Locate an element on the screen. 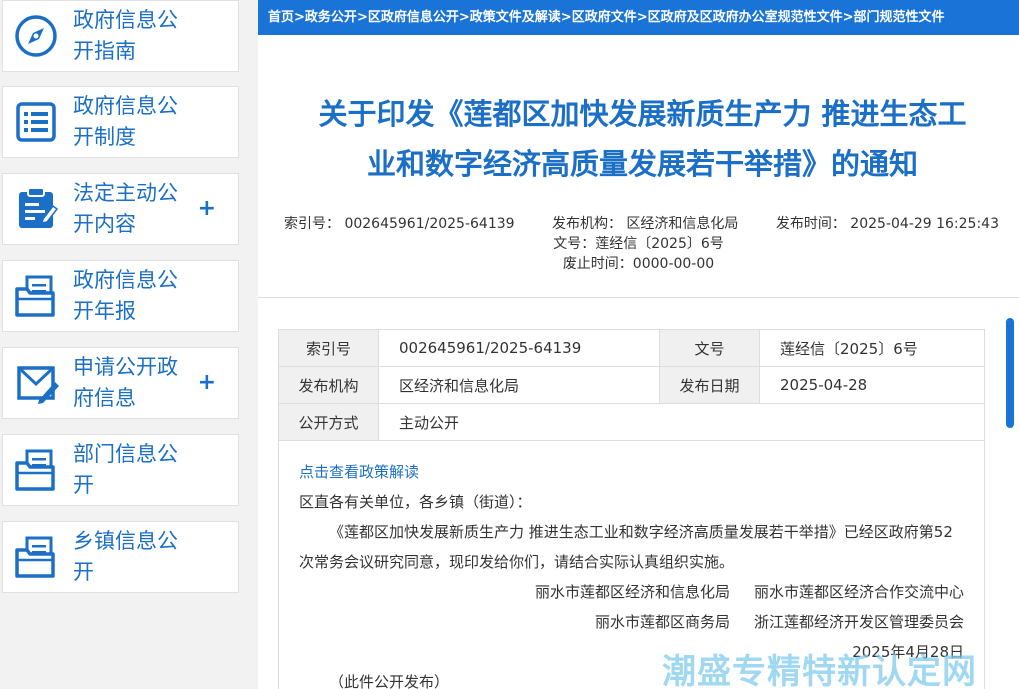 The image size is (1019, 689). signature-row: 丽水市莲都区经济和信息化局 丽水市莲都区经济合作交流中心 is located at coordinates (631, 592).